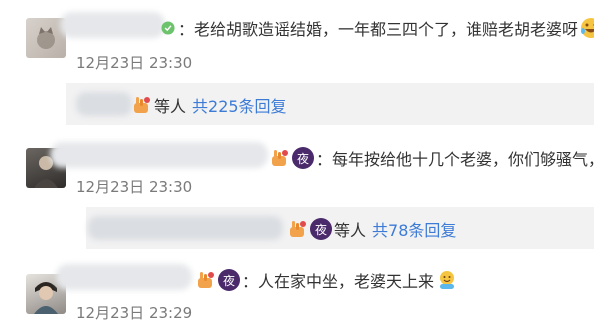 This screenshot has height=323, width=594. I want to click on comment-text-line: ：老给胡歌造谣结婚，一年都三四个了，谁赔老胡老婆呀, so click(377, 28).